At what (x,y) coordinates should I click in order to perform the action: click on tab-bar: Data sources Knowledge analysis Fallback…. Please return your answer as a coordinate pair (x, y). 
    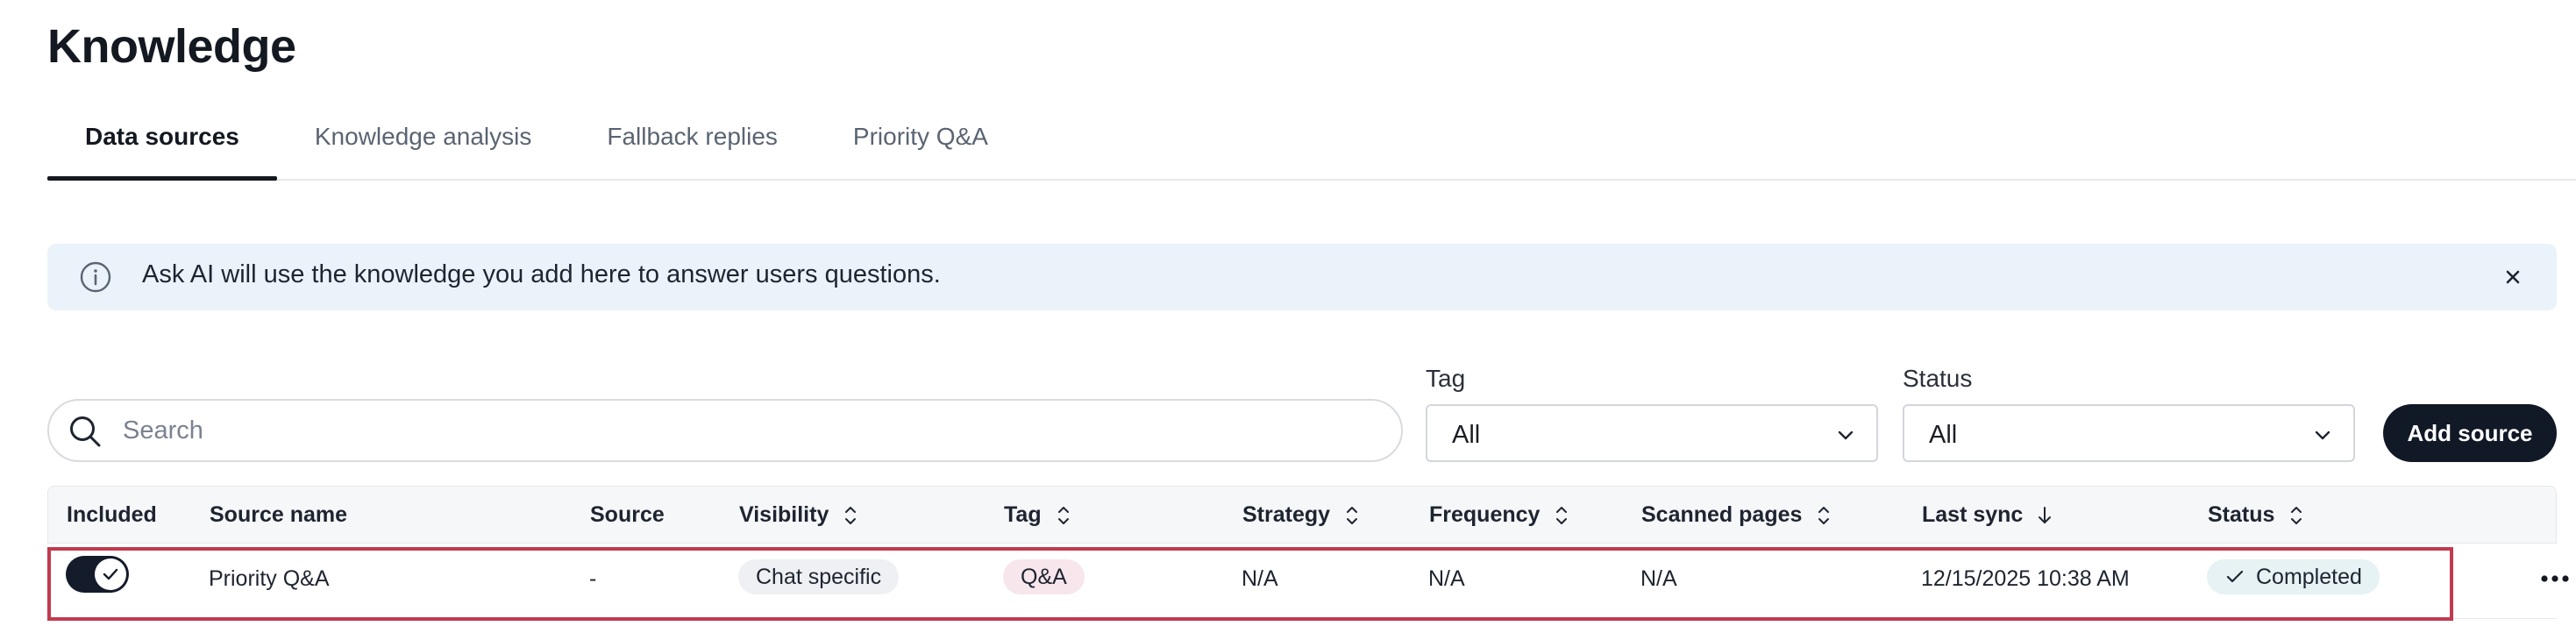
    Looking at the image, I should click on (536, 147).